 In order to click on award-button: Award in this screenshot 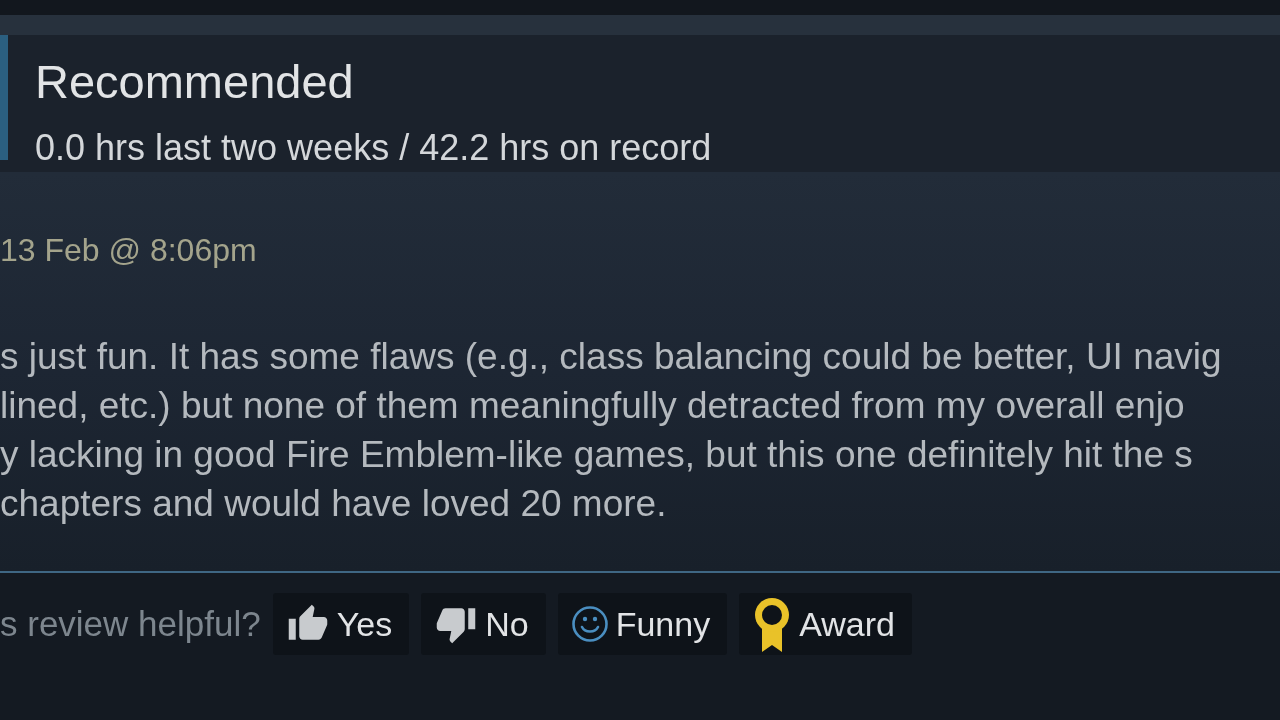, I will do `click(825, 624)`.